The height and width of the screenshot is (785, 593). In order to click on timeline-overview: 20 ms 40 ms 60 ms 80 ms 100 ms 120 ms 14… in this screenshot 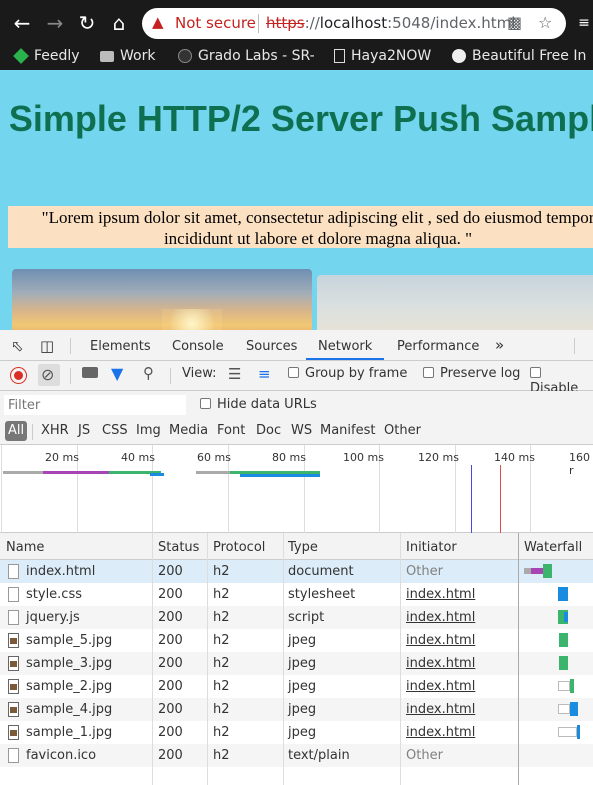, I will do `click(296, 489)`.